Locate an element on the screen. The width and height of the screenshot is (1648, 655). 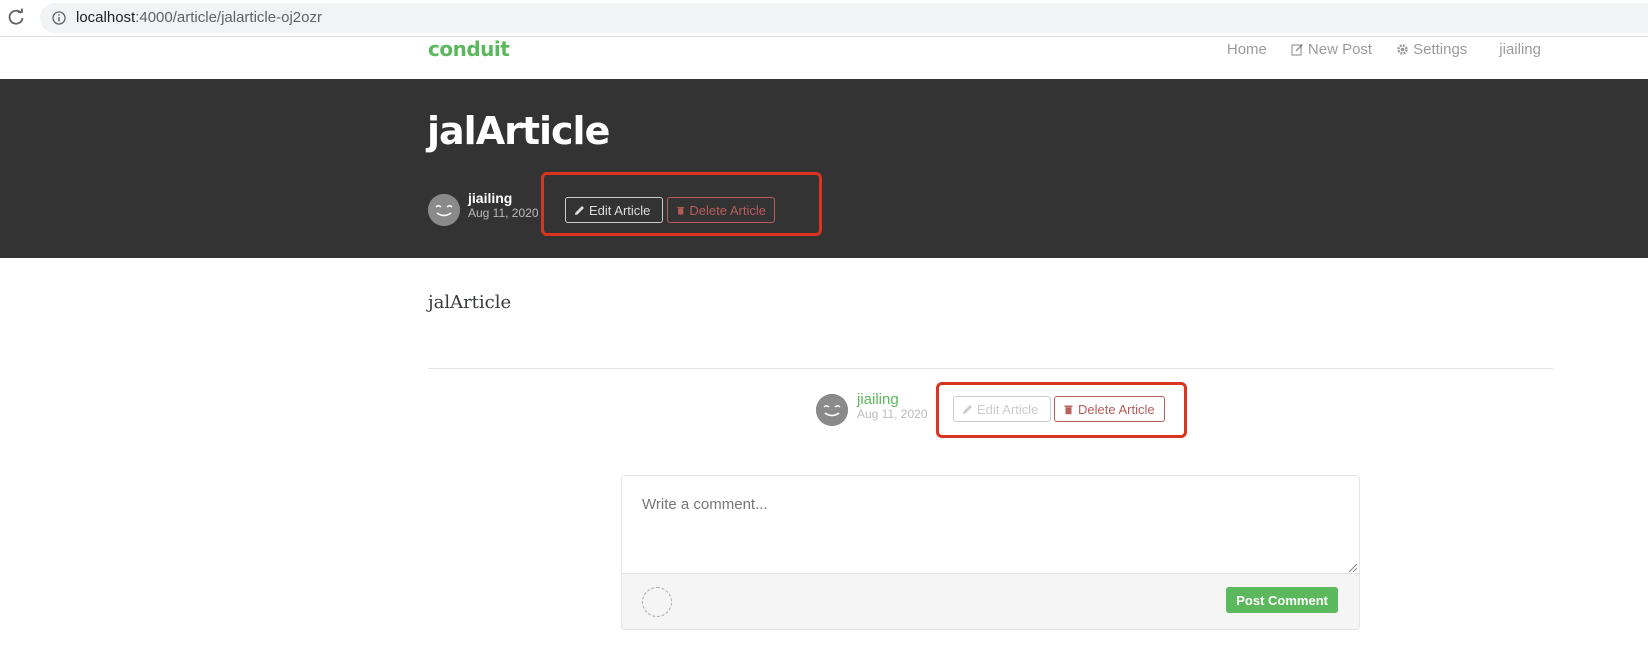
post-comment-button: Post Comment is located at coordinates (1282, 600).